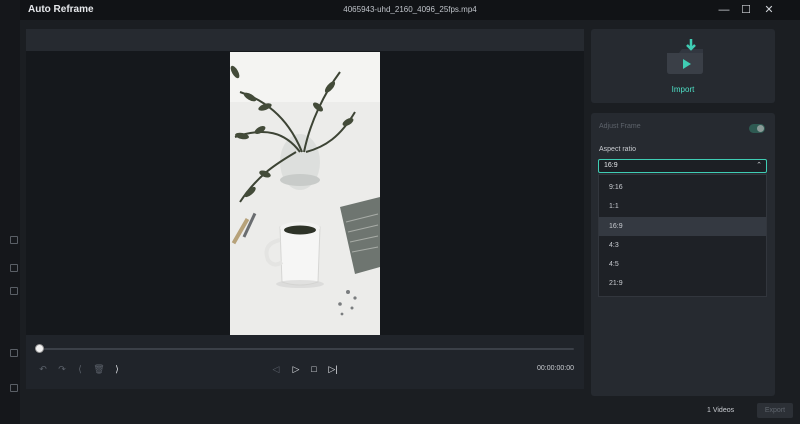 The height and width of the screenshot is (424, 800). Describe the element at coordinates (682, 264) in the screenshot. I see `aspect-option-4-5: 4:5` at that location.